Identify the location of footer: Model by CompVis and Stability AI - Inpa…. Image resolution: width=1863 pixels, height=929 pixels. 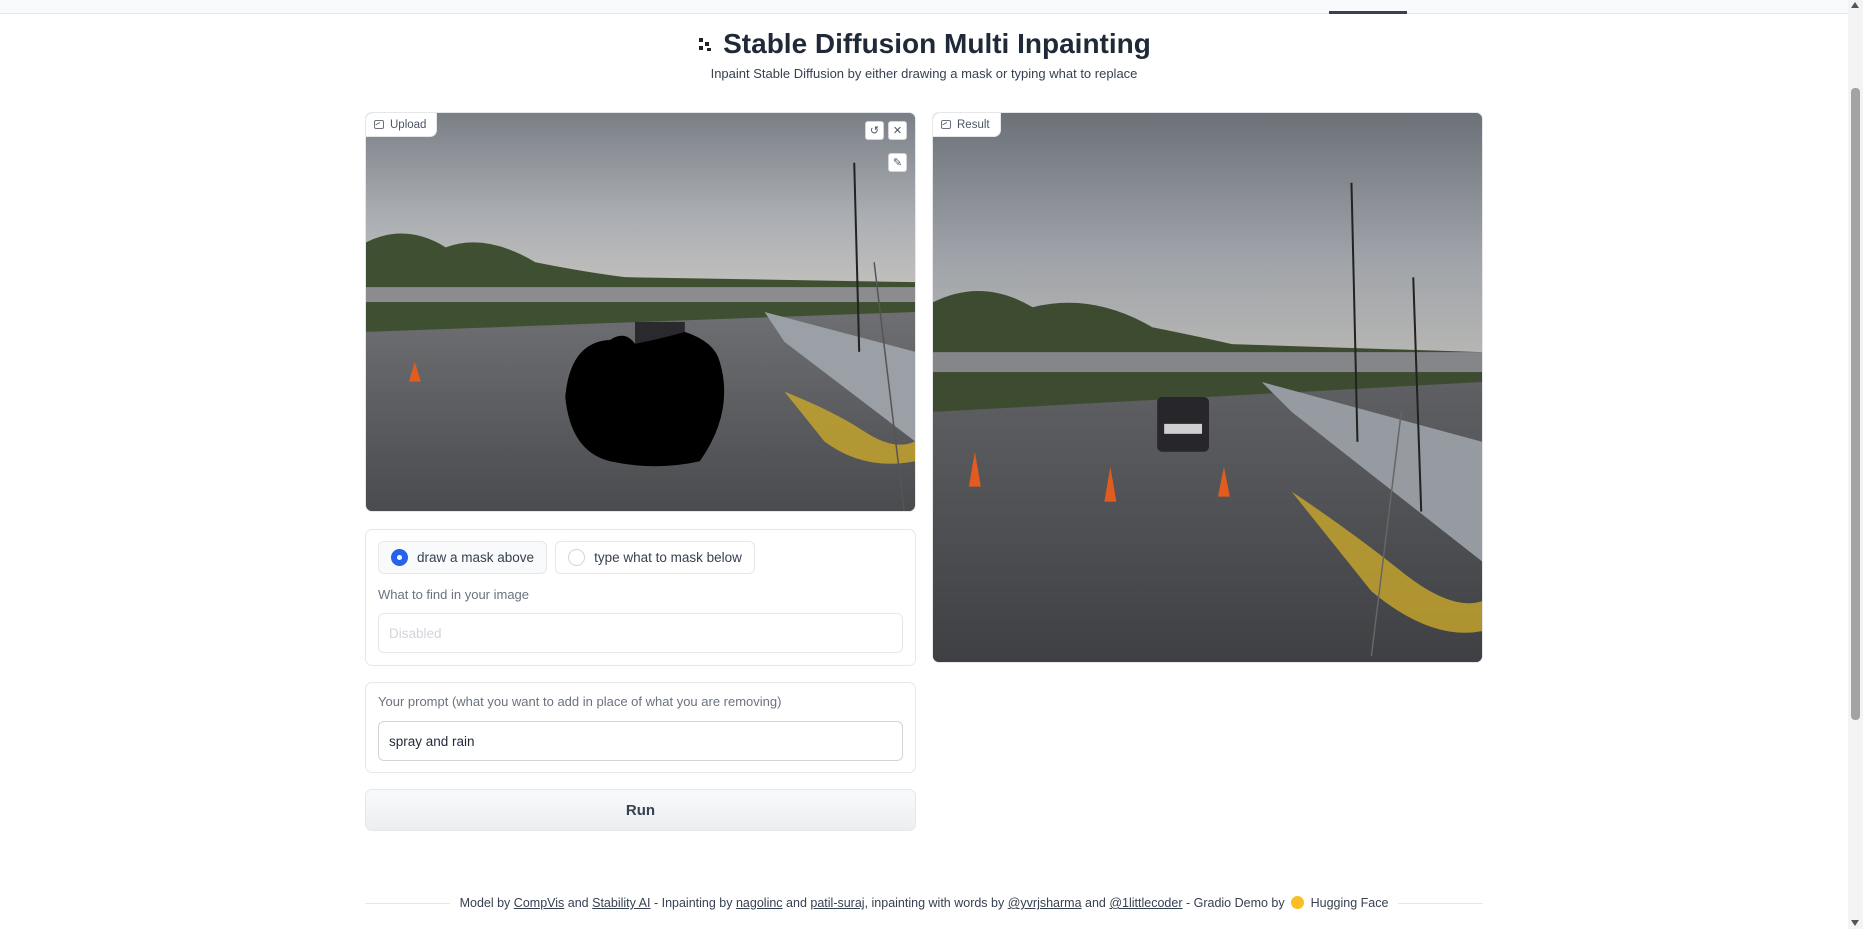
(924, 903).